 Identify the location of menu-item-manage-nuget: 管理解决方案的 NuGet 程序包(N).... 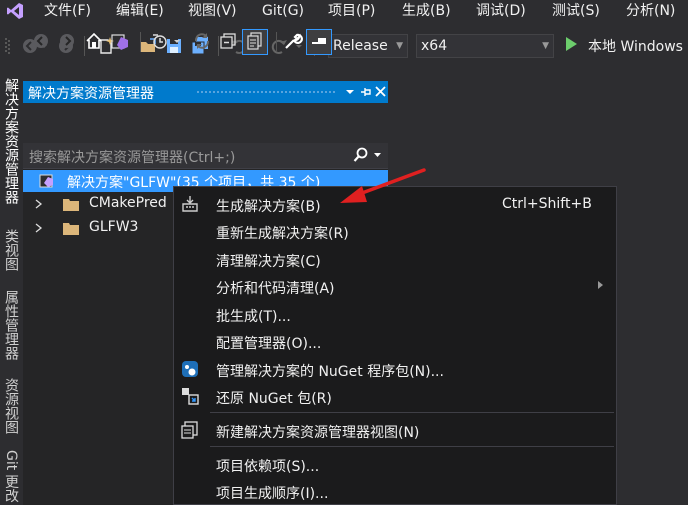
(330, 371).